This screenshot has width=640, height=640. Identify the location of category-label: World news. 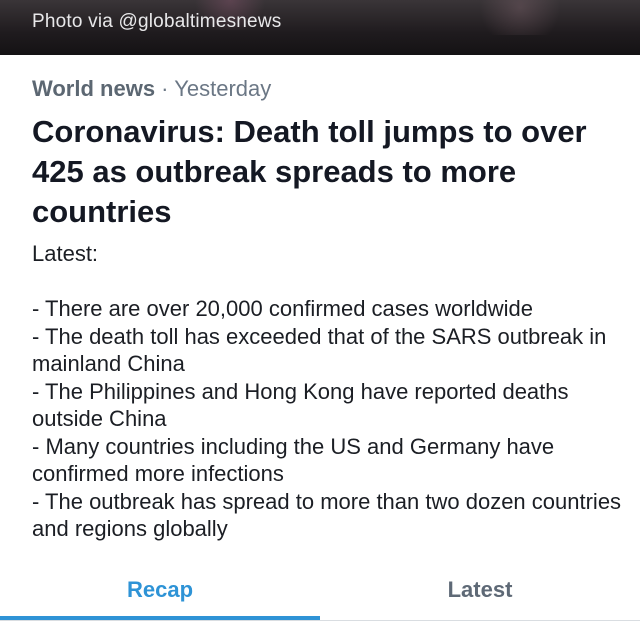
(93, 88).